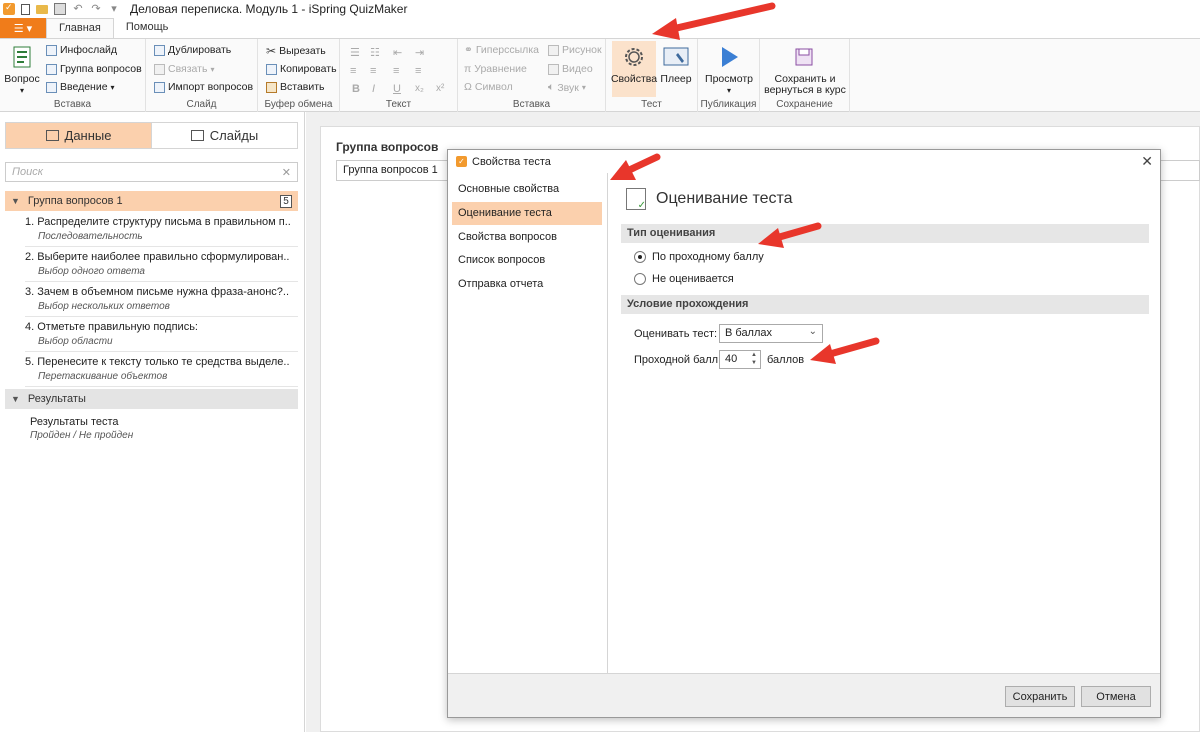 The height and width of the screenshot is (732, 1200). What do you see at coordinates (754, 355) in the screenshot?
I see `stepper-up-icon: ▲` at bounding box center [754, 355].